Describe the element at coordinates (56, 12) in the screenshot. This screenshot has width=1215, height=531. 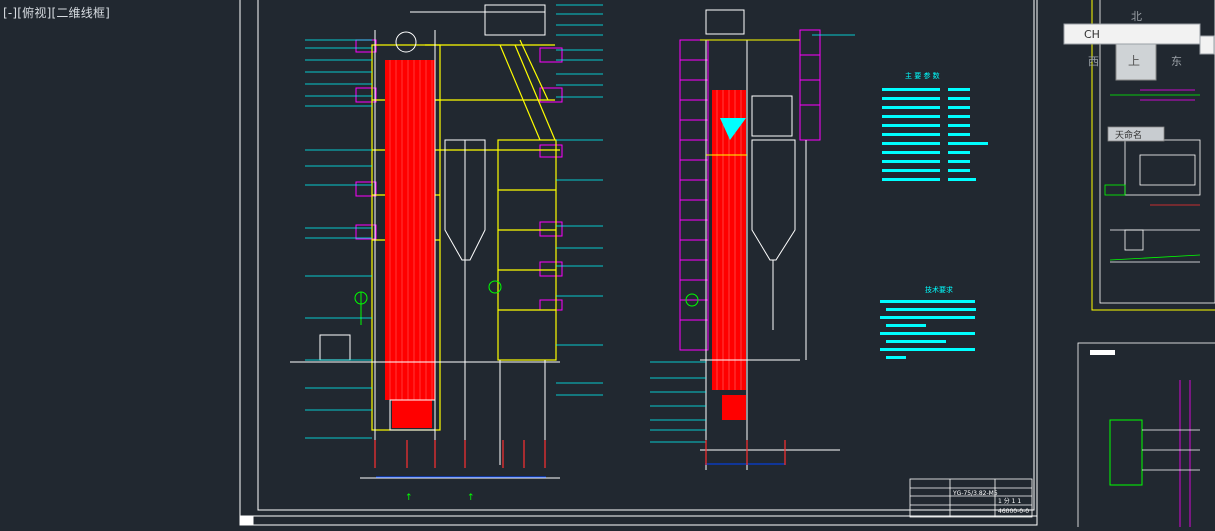
I see `viewport-label: [-][俯视][二维线框]` at that location.